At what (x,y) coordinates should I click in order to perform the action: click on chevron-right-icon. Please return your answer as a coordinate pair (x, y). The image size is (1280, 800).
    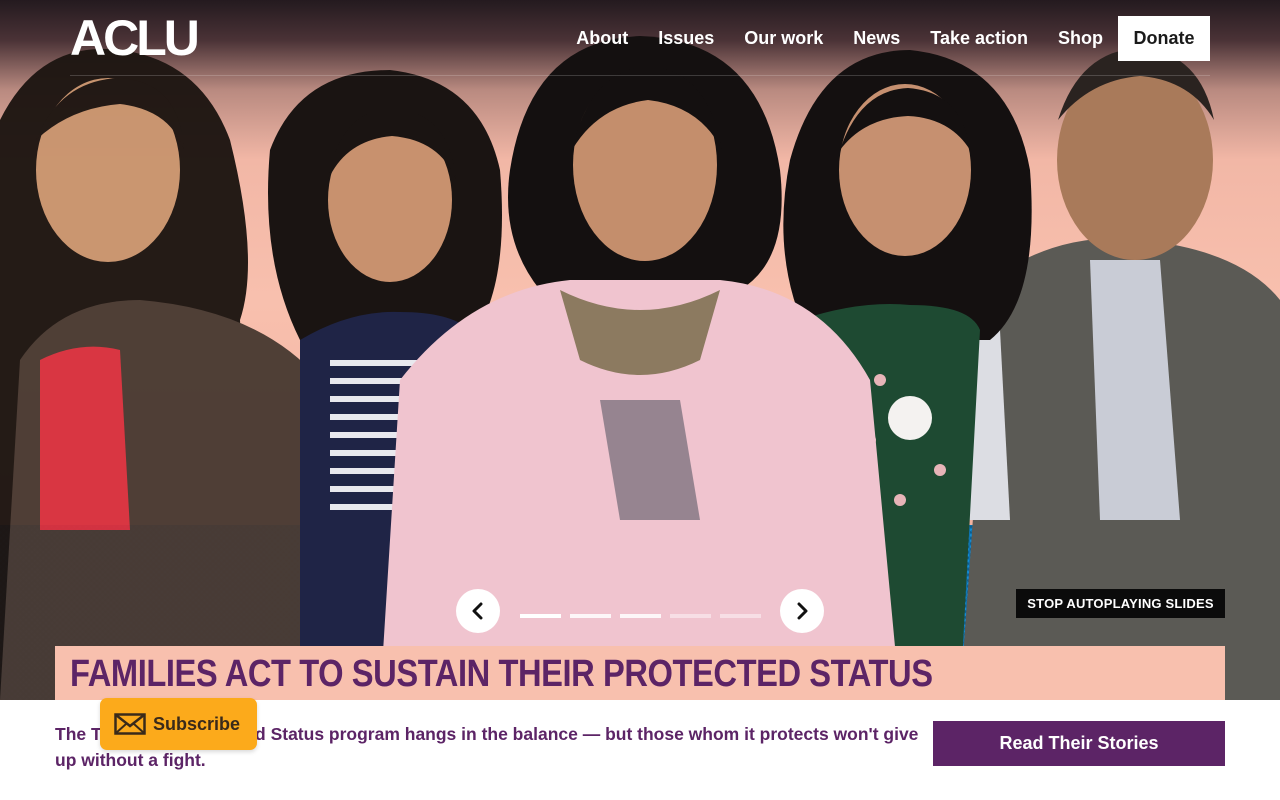
    Looking at the image, I should click on (802, 611).